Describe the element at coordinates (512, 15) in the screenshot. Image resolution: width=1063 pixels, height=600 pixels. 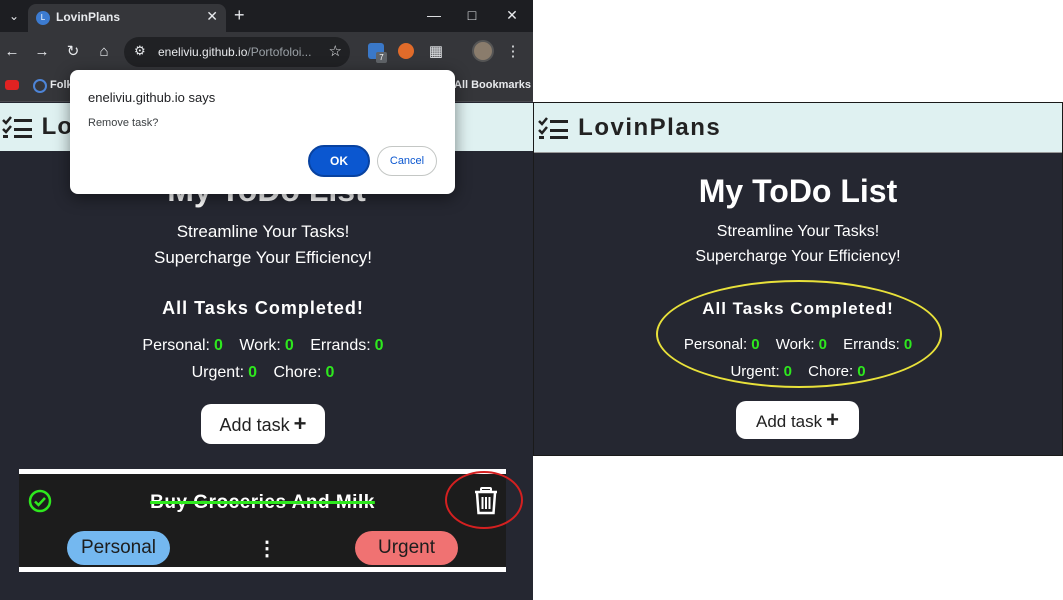
I see `window-close-icon: ✕` at that location.